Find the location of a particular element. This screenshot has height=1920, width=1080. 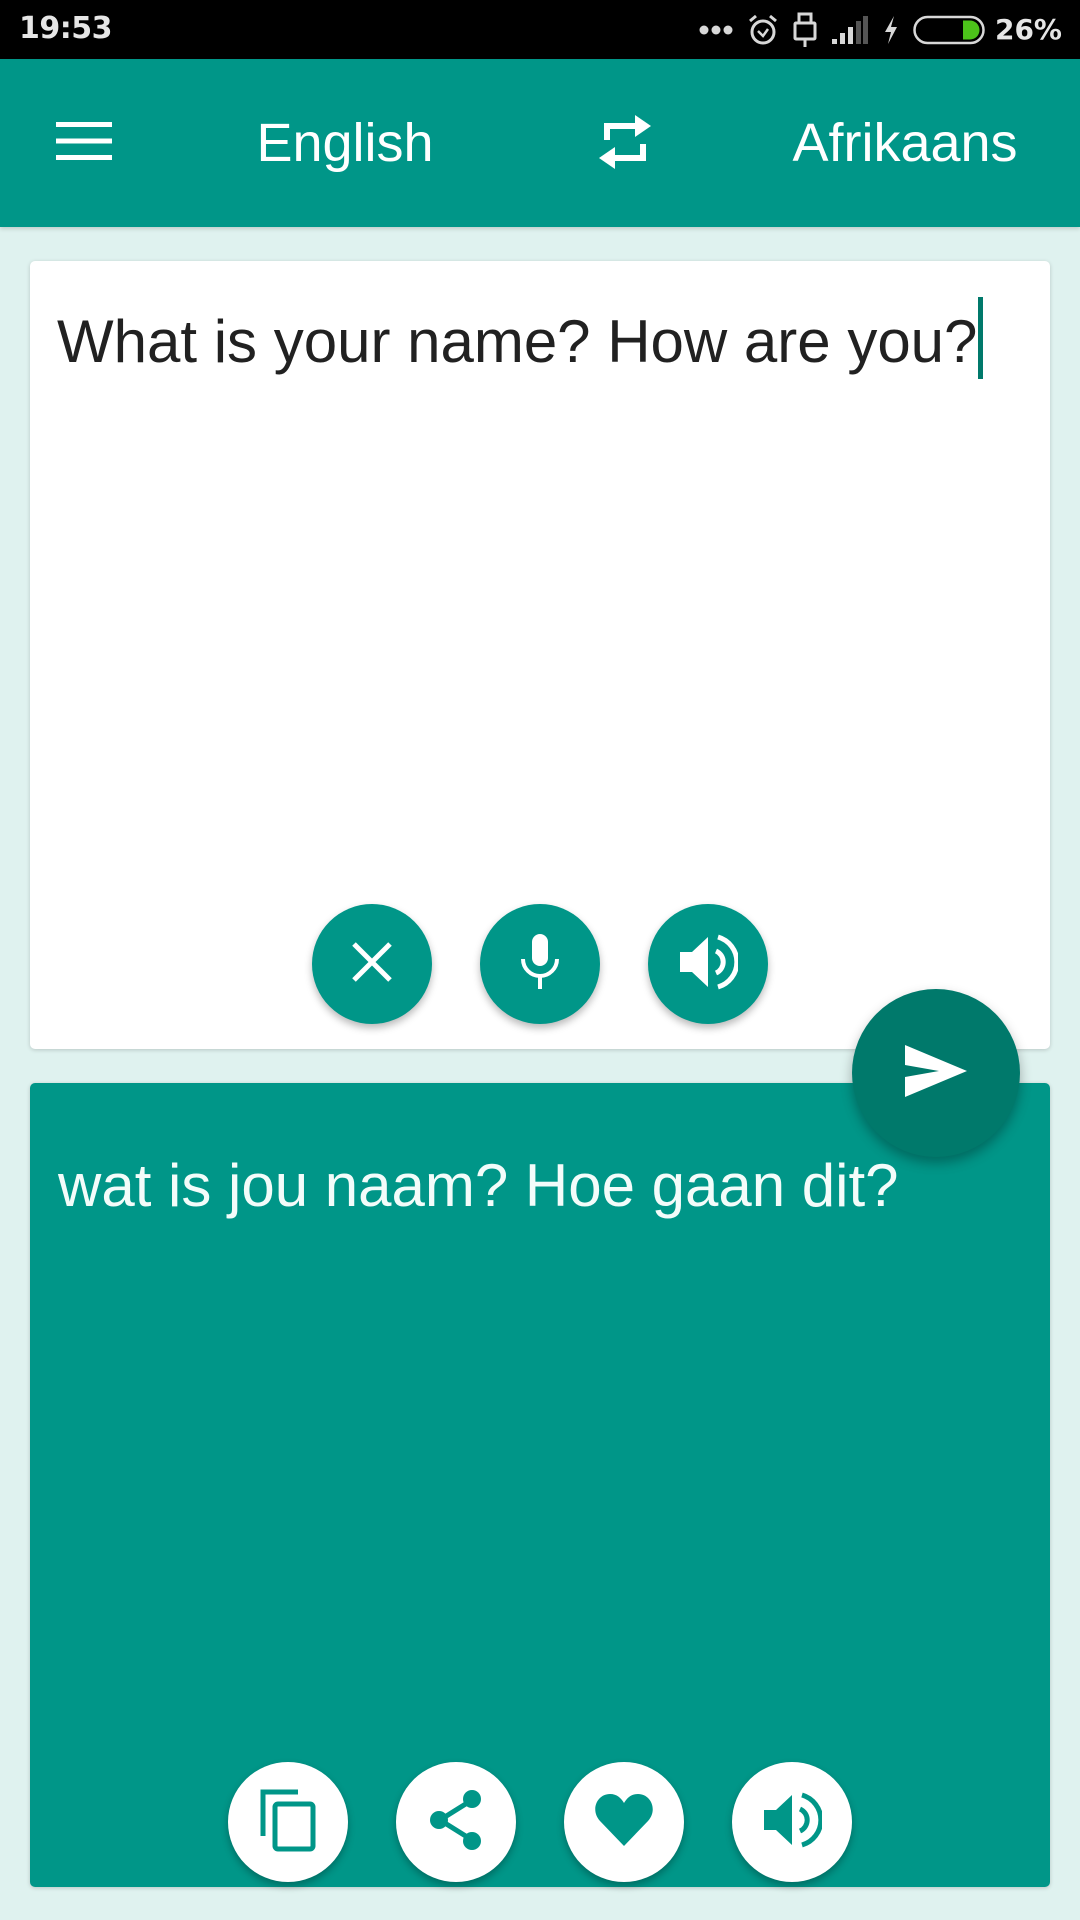

source-text-input: What is your name? How are you? is located at coordinates (537, 338).